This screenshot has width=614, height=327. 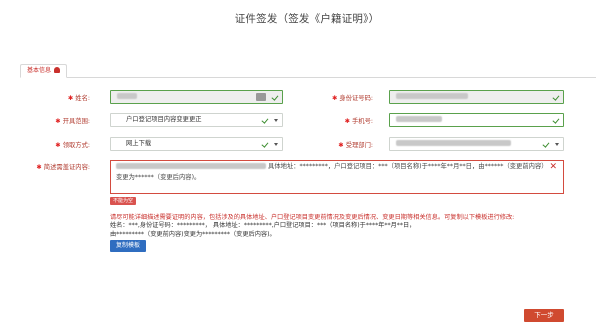 What do you see at coordinates (72, 145) in the screenshot?
I see `delivery-label: ✱ 领取方式:` at bounding box center [72, 145].